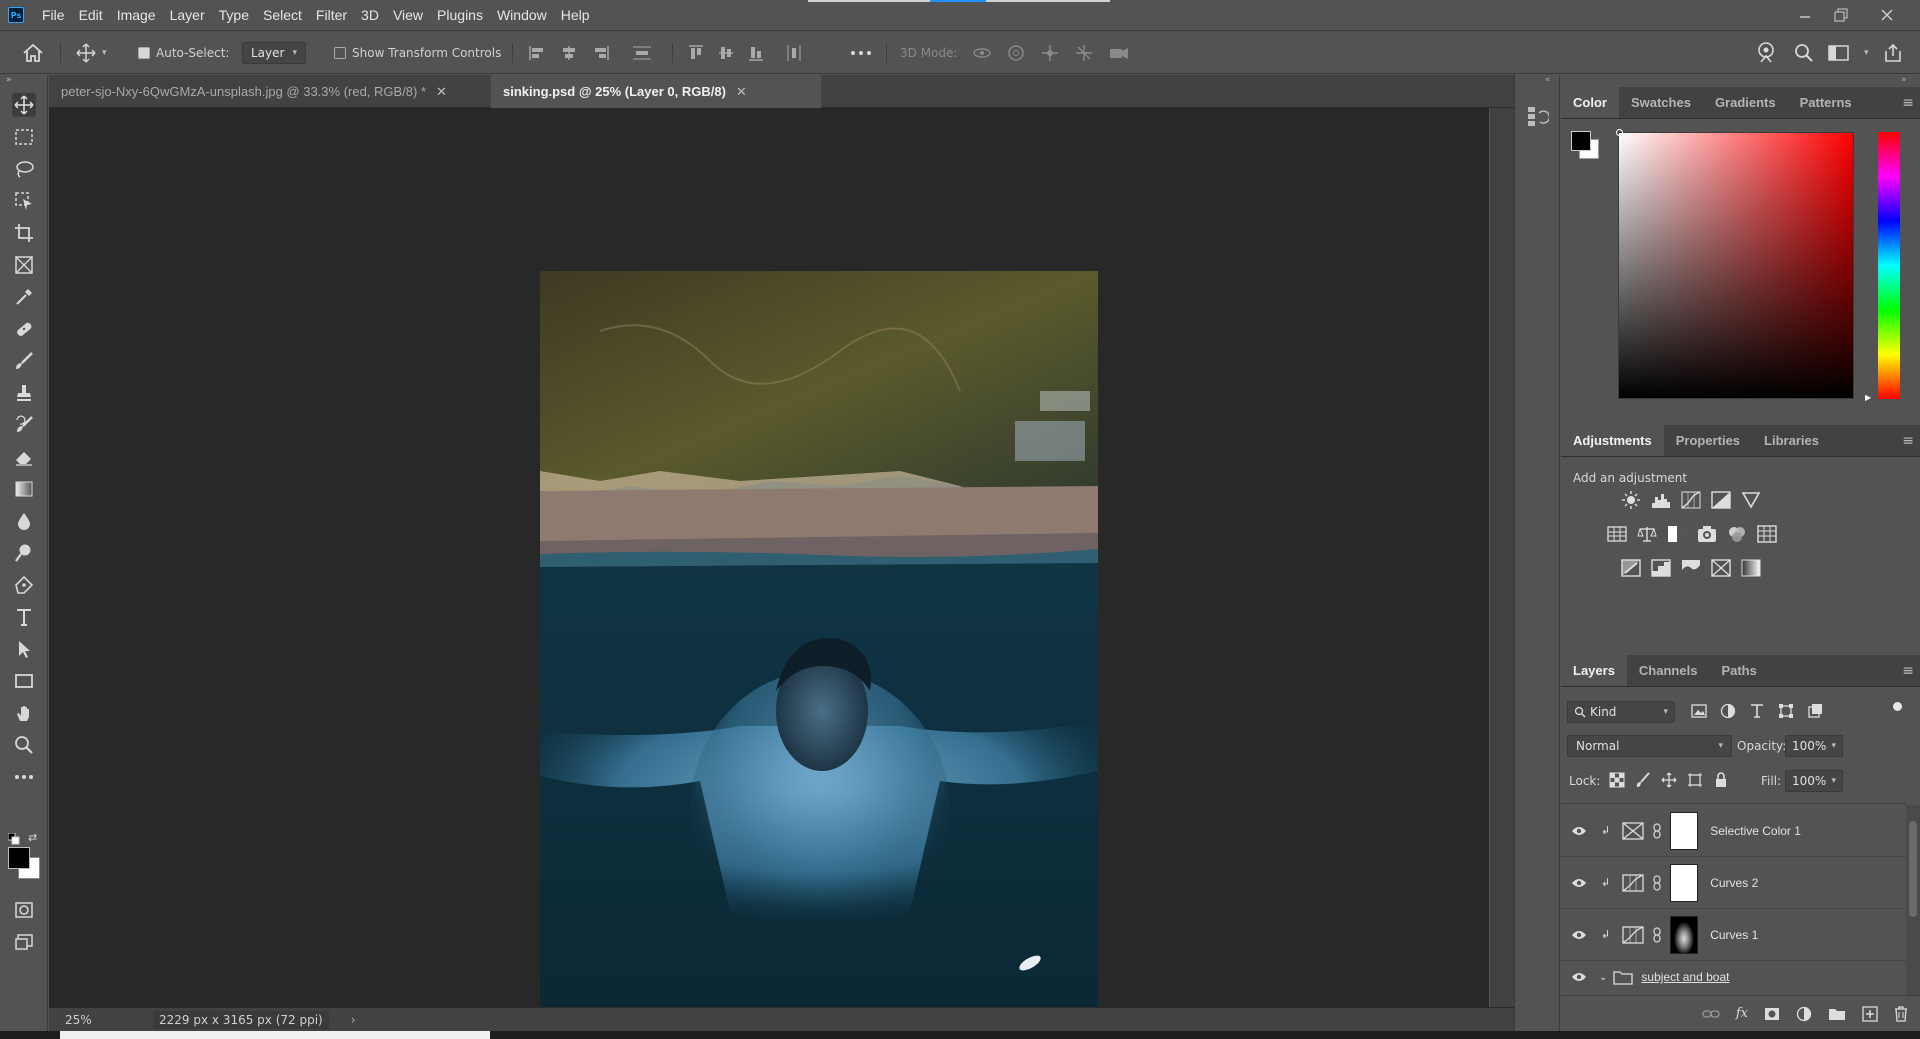  Describe the element at coordinates (24, 361) in the screenshot. I see `brush-tool-icon` at that location.